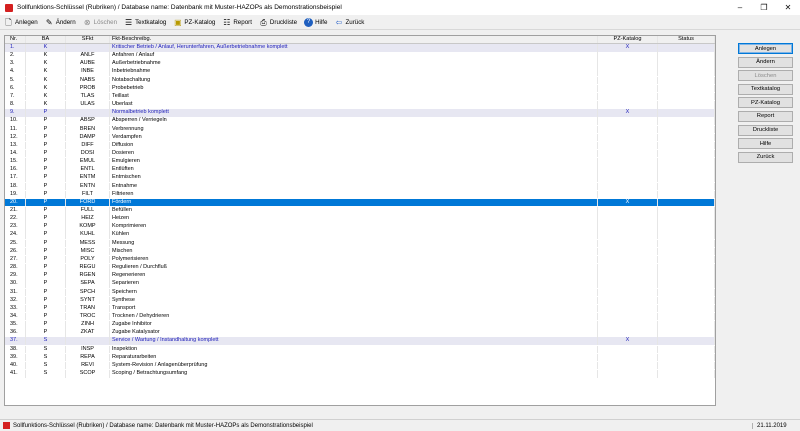 The height and width of the screenshot is (431, 800). I want to click on table-row: 18. P ENTN Entnahme, so click(360, 186).